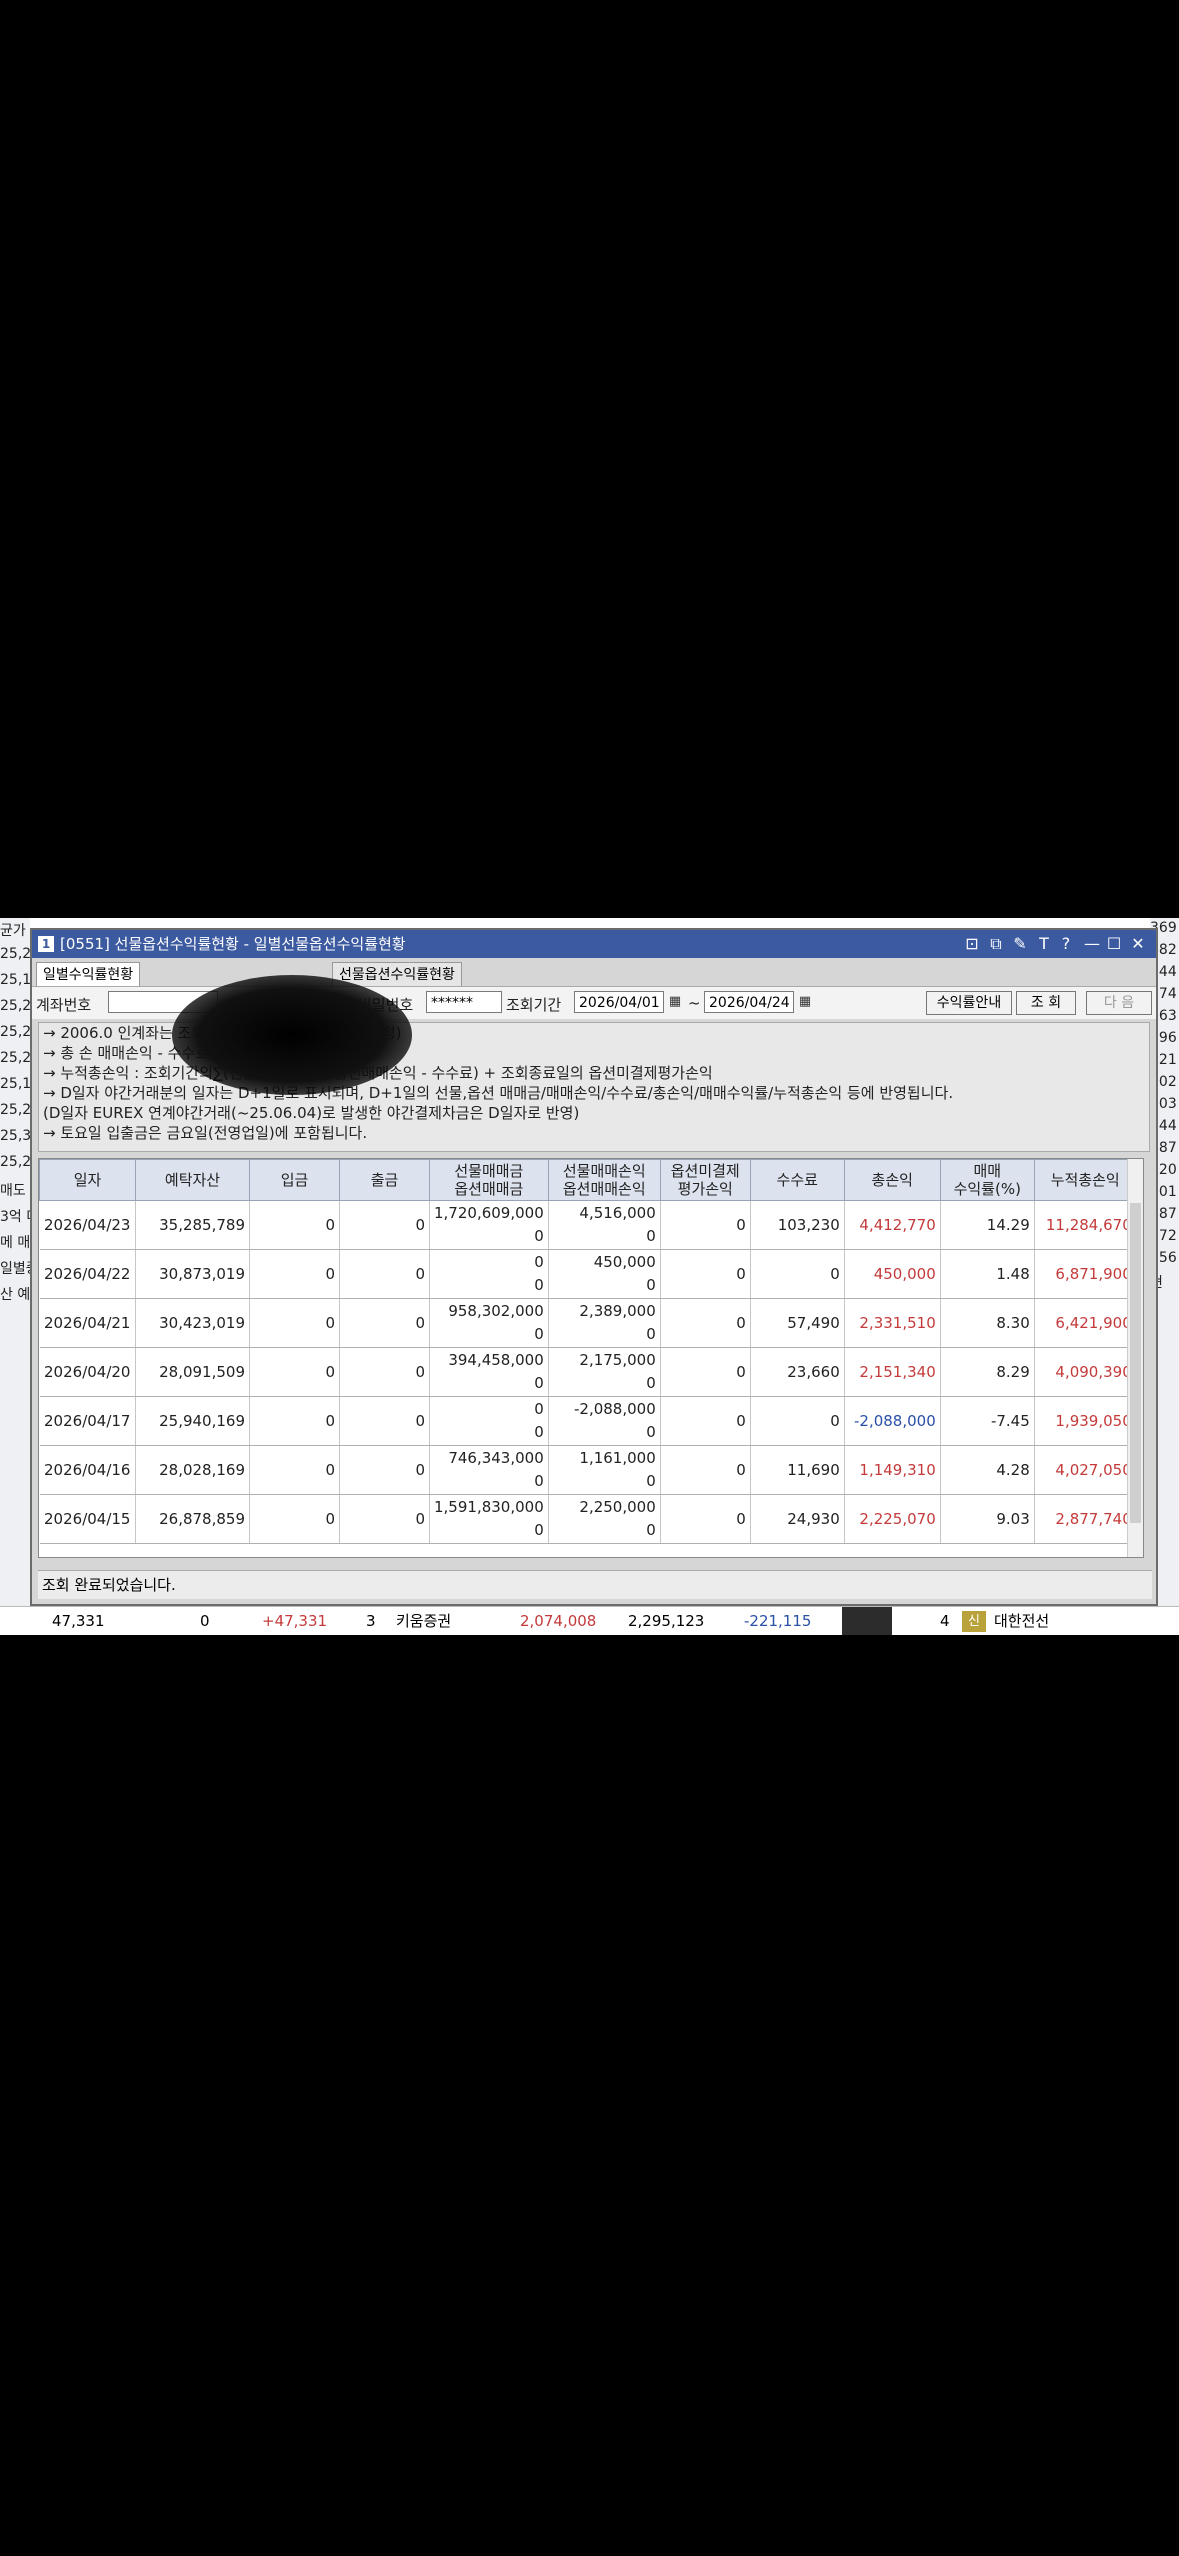 The width and height of the screenshot is (1179, 2556). Describe the element at coordinates (749, 1002) in the screenshot. I see `date-to-field: 2026/04/24` at that location.